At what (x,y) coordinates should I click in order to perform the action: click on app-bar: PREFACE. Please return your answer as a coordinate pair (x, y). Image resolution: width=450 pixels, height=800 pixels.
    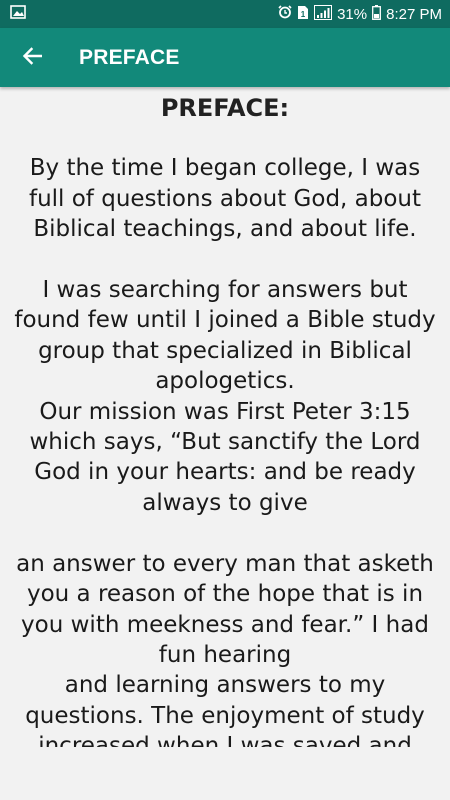
    Looking at the image, I should click on (225, 57).